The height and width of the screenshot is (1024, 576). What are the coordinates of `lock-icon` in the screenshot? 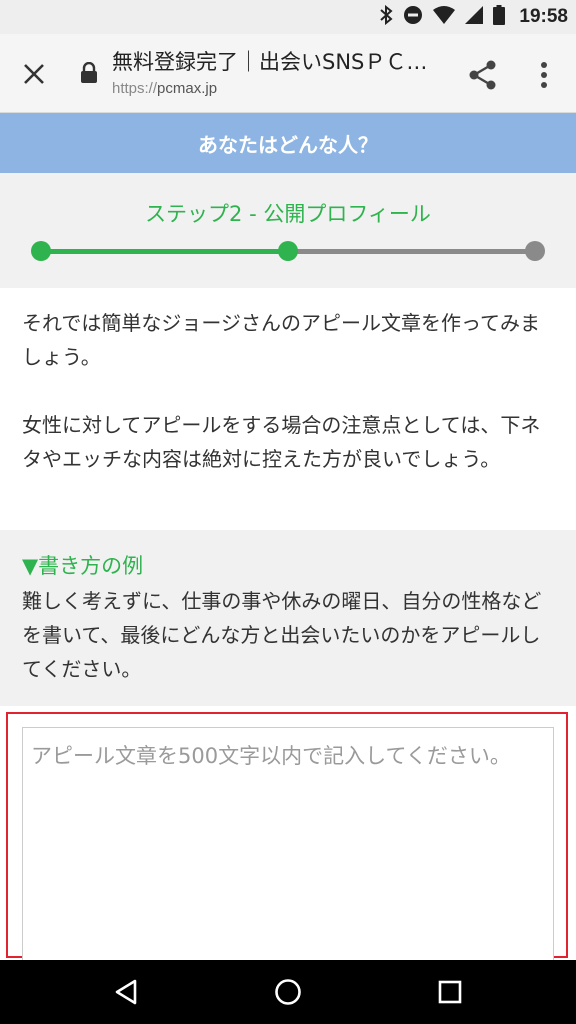 It's located at (89, 72).